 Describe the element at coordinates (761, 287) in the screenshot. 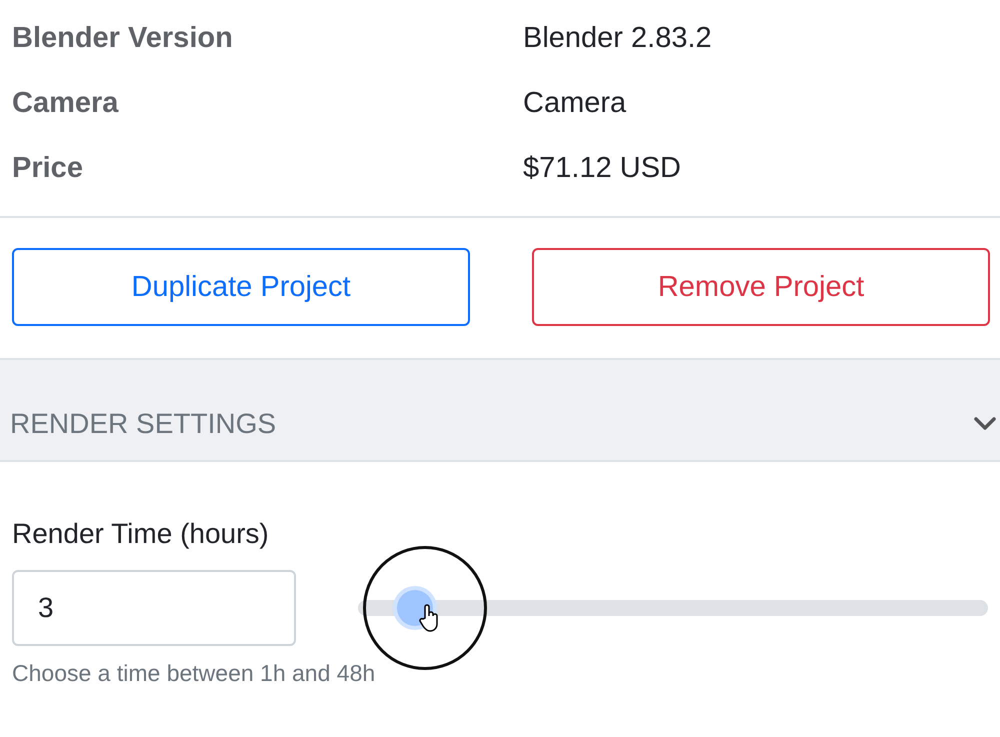

I see `project-button: Remove Project` at that location.